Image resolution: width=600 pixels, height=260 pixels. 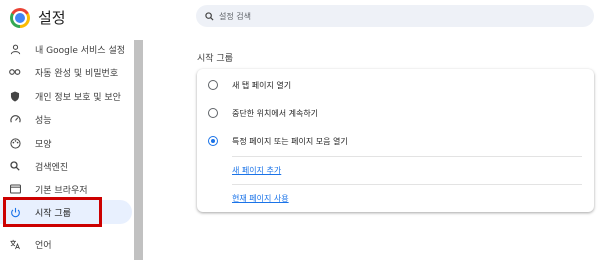 What do you see at coordinates (15, 119) in the screenshot?
I see `speedometer-icon` at bounding box center [15, 119].